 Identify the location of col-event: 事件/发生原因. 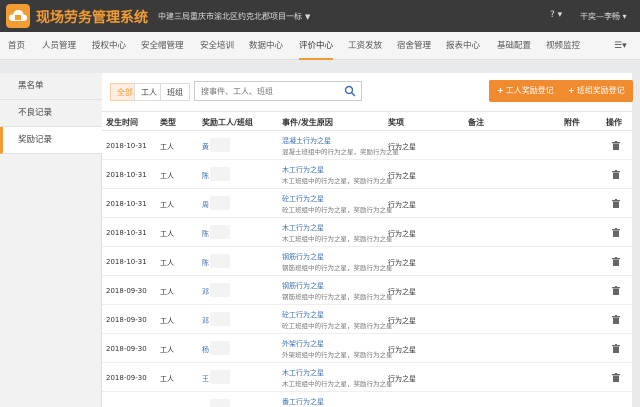
(307, 122).